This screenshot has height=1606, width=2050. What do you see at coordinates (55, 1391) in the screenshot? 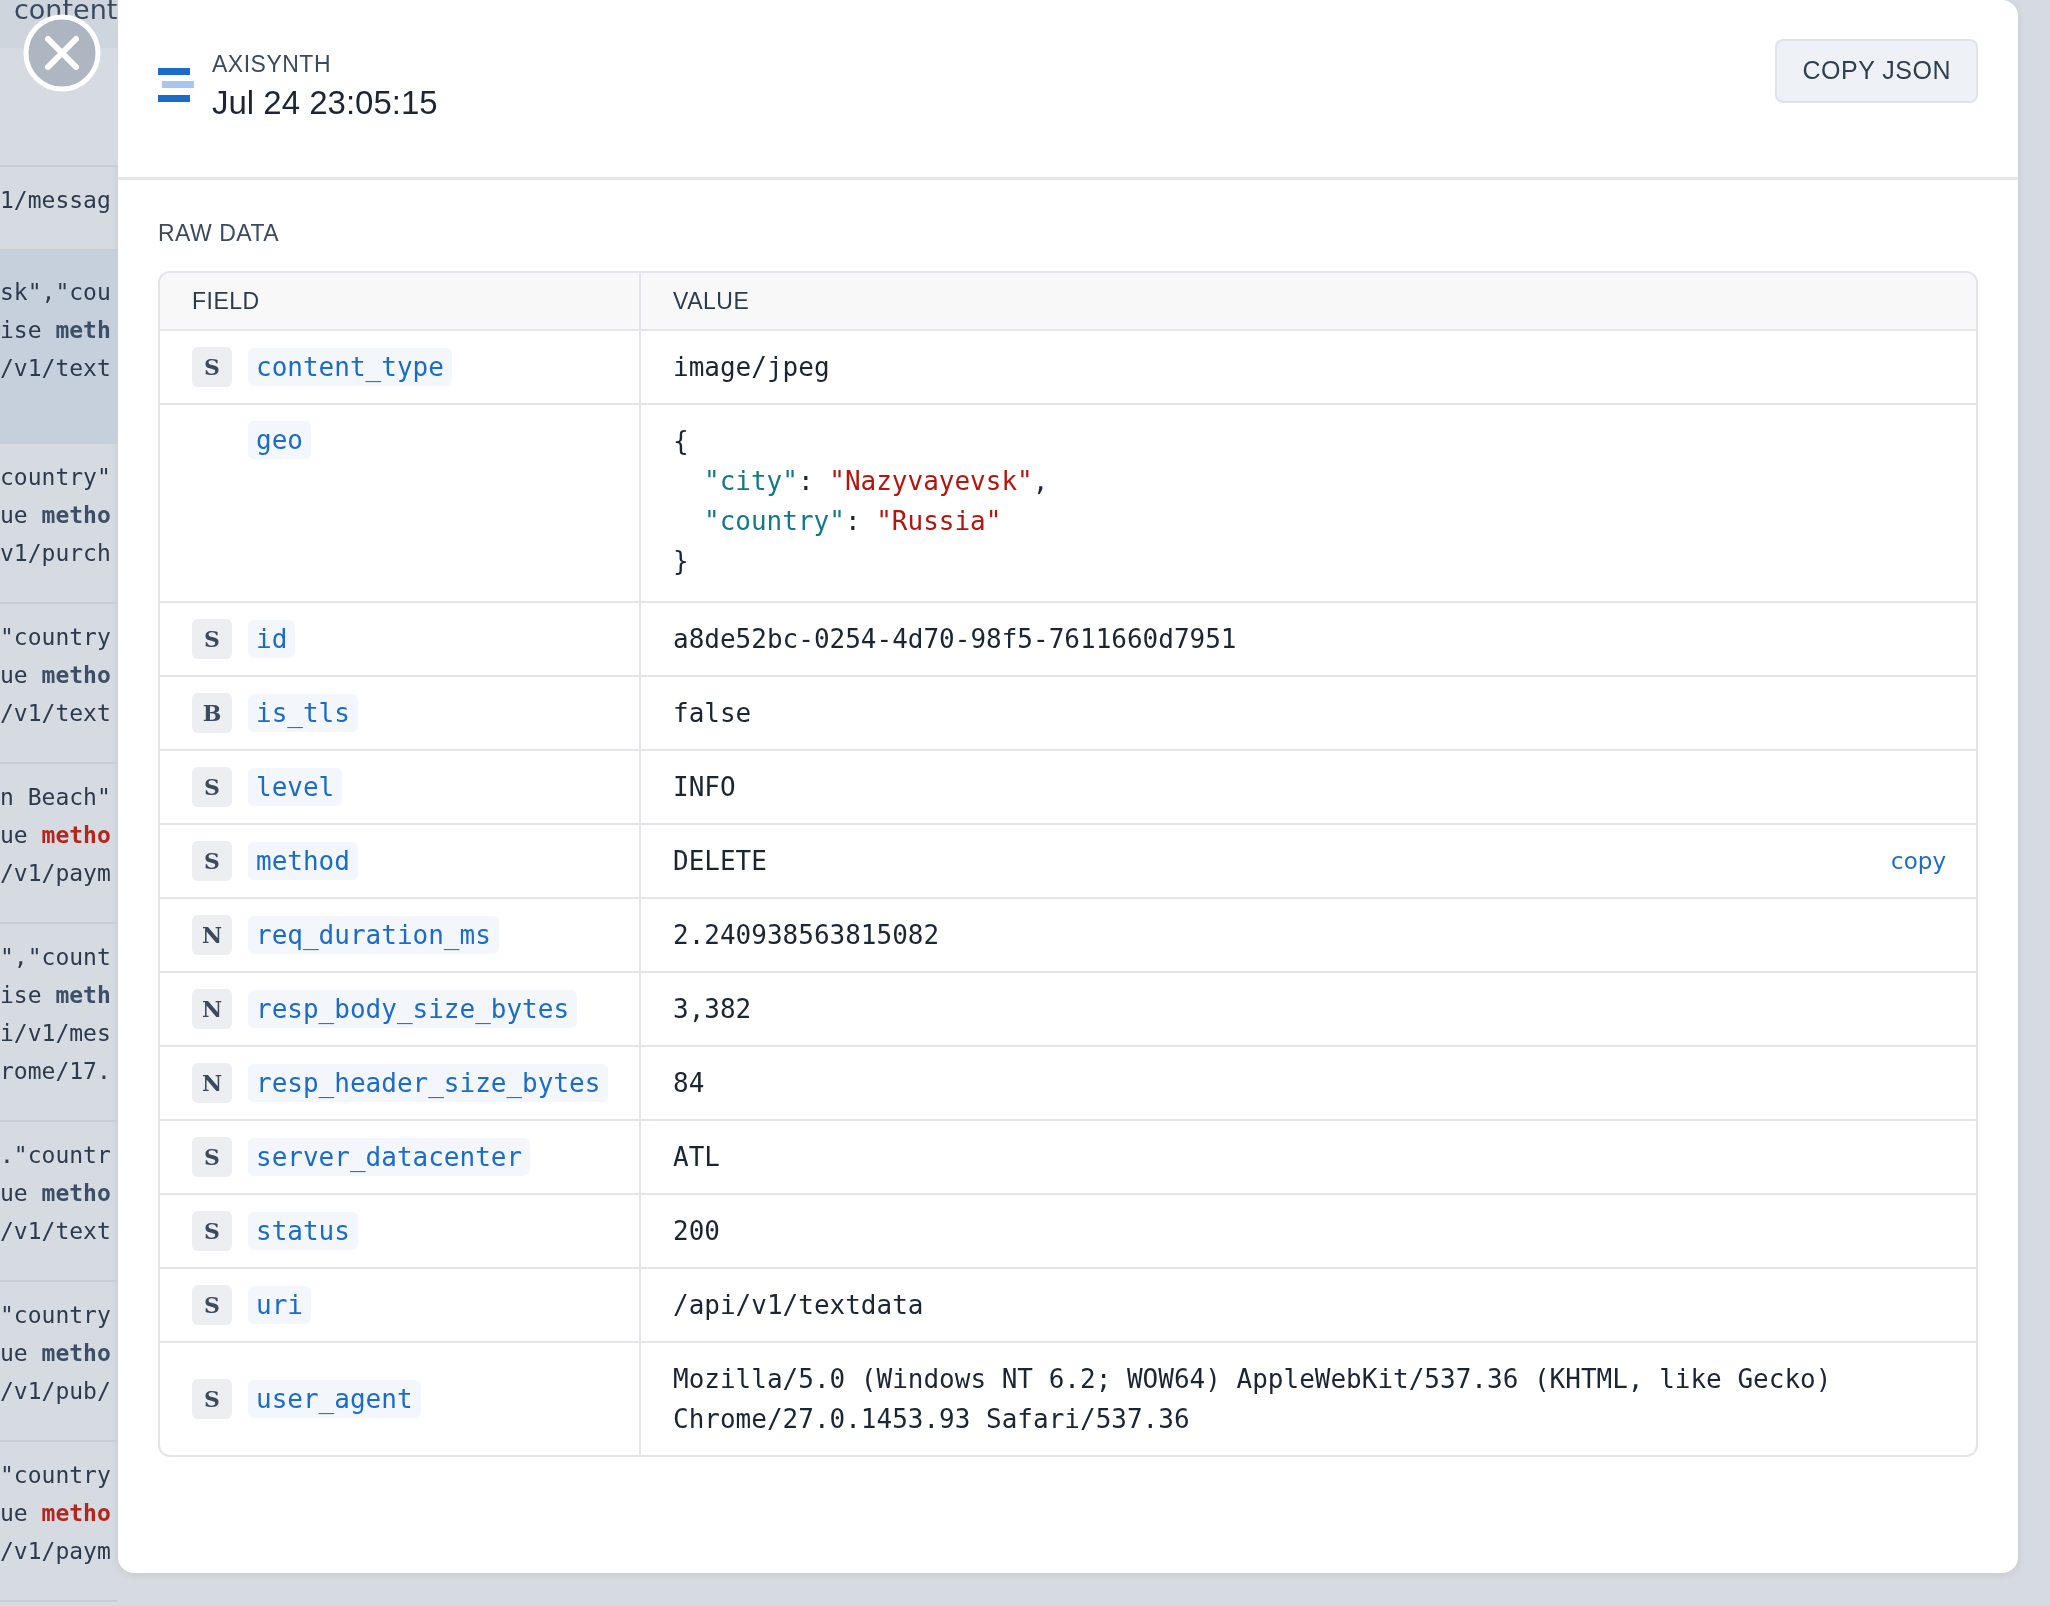
I see `log-text: /v1/pub/` at bounding box center [55, 1391].